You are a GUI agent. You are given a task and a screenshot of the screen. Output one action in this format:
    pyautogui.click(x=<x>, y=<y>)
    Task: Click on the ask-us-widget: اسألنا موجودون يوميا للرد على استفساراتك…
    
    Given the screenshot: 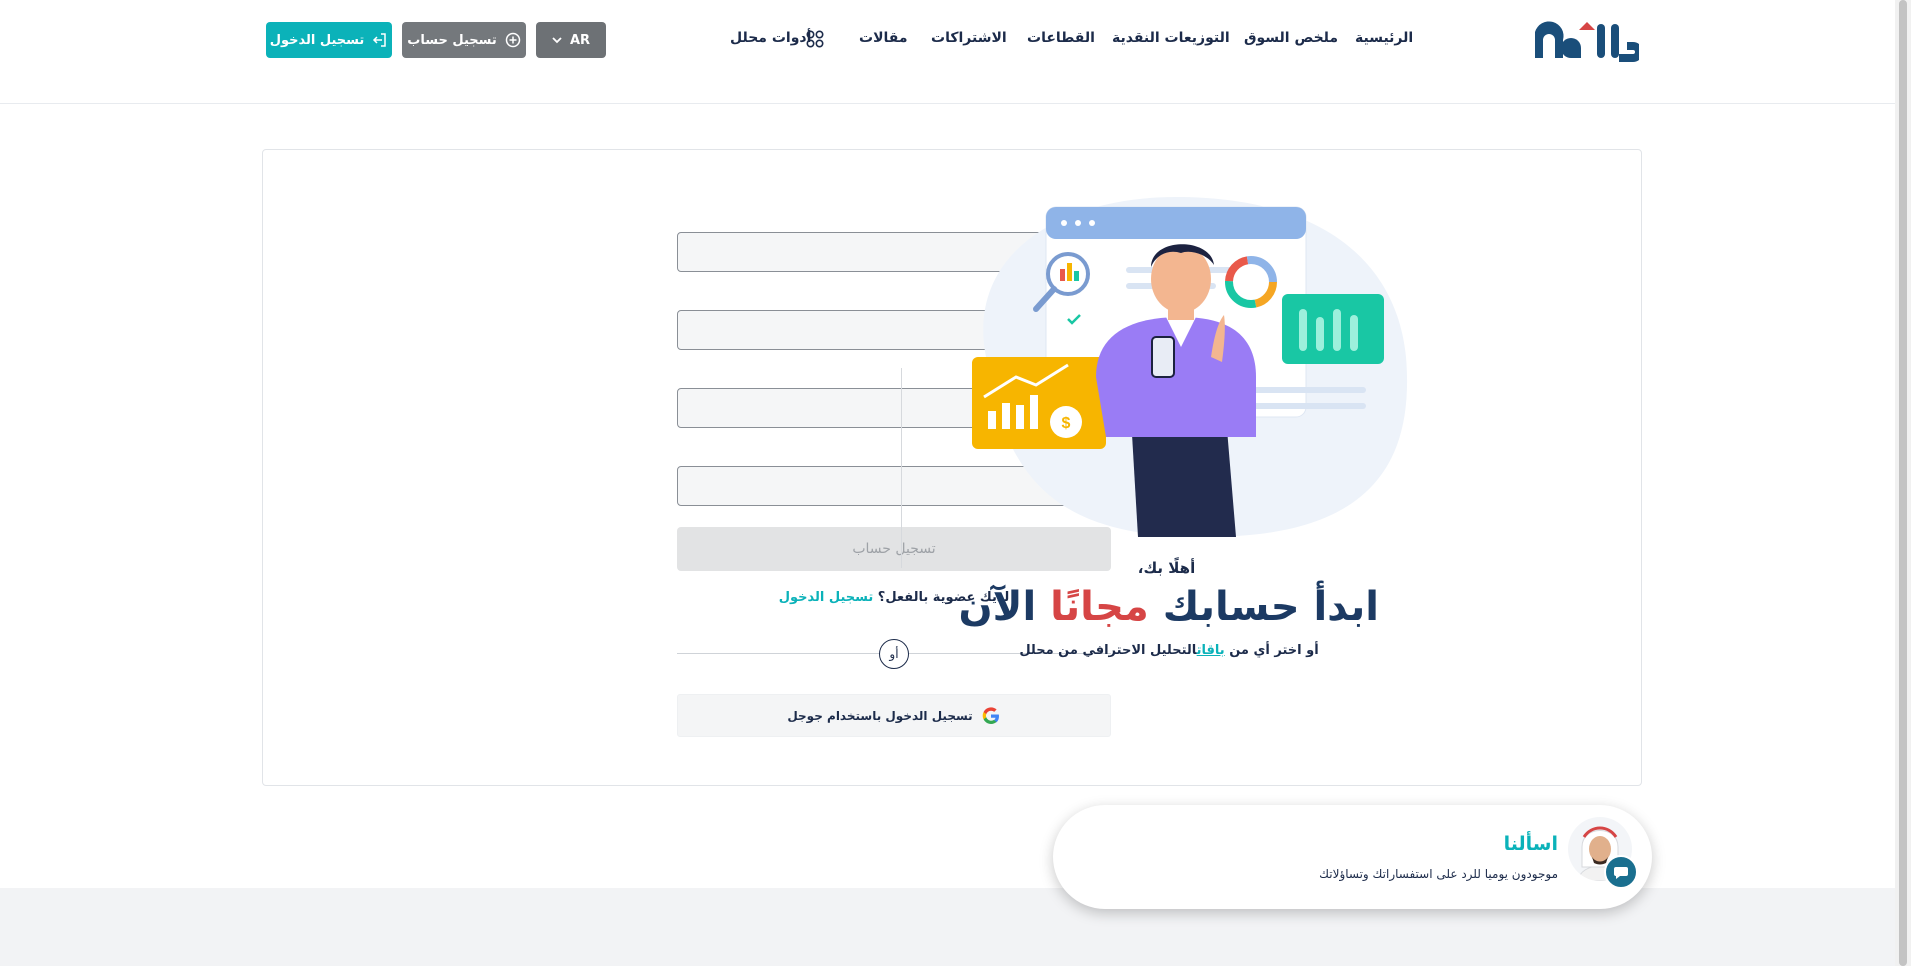 What is the action you would take?
    pyautogui.click(x=1352, y=857)
    